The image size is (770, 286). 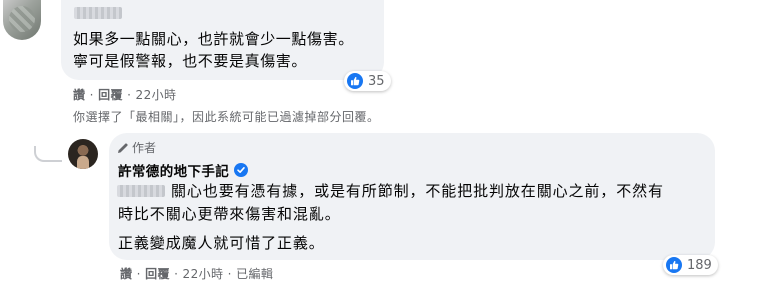 What do you see at coordinates (213, 39) in the screenshot?
I see `comment-text-line1: 如果多一點關心，也許就會少一點傷害。` at bounding box center [213, 39].